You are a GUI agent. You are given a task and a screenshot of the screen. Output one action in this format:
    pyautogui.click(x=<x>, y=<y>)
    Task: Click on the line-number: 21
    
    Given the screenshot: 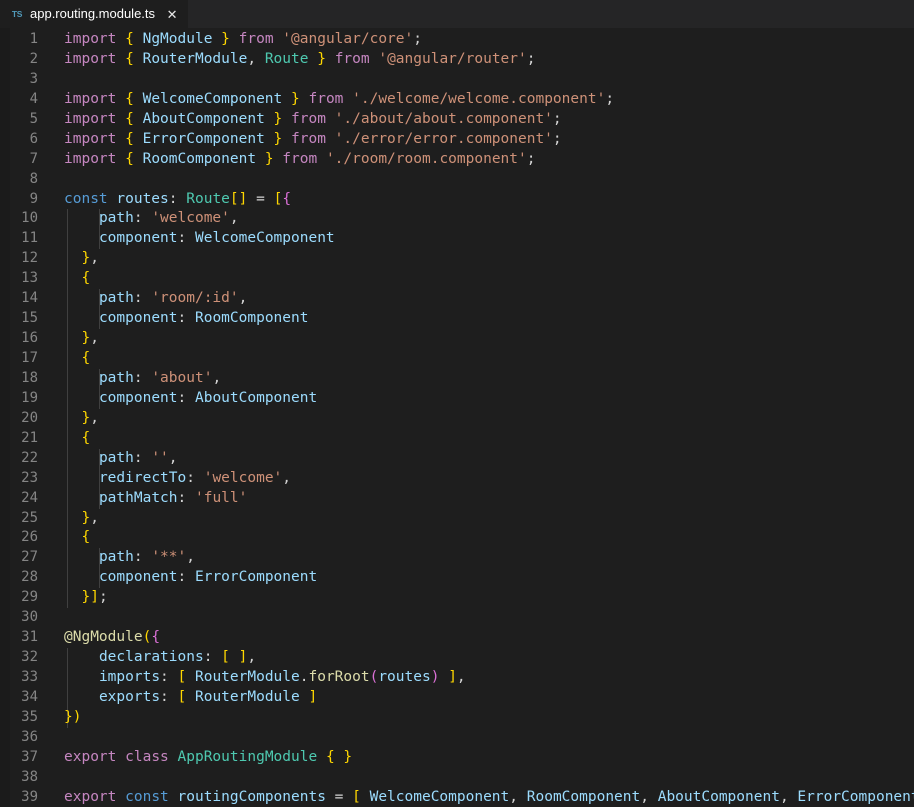 What is the action you would take?
    pyautogui.click(x=29, y=437)
    